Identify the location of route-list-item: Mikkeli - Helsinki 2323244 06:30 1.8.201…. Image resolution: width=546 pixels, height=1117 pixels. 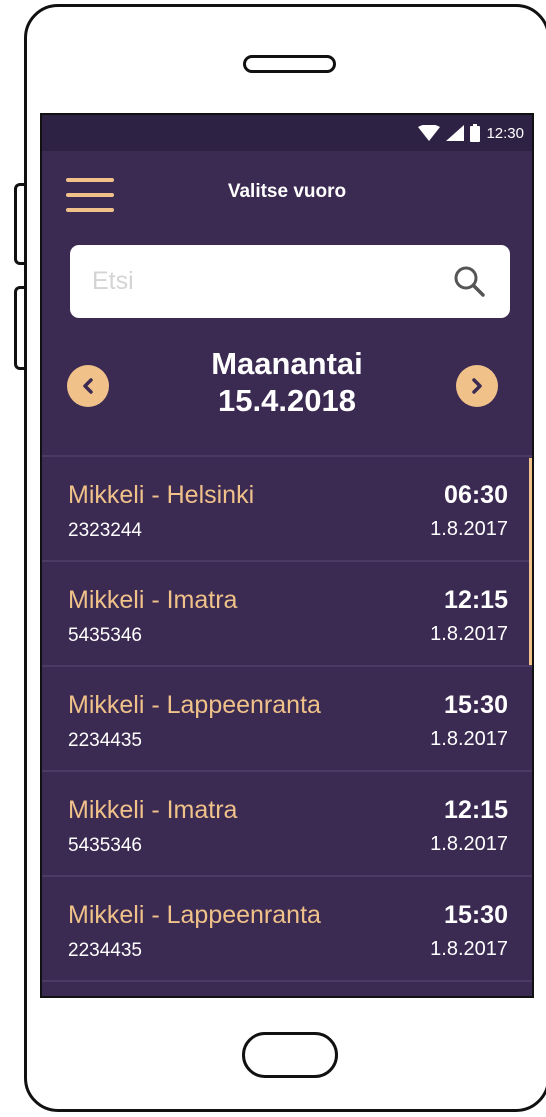
(287, 507).